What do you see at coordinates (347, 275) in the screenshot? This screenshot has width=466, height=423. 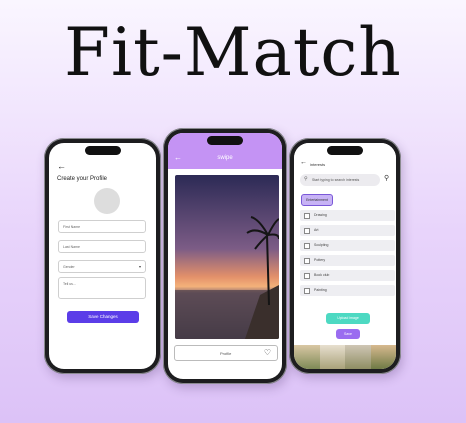 I see `list-item: Book club` at bounding box center [347, 275].